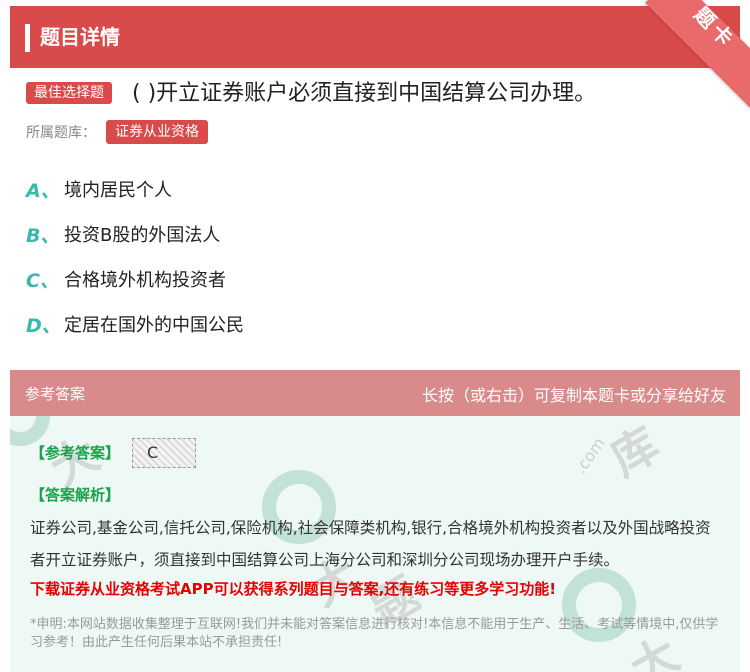 This screenshot has width=750, height=672. What do you see at coordinates (573, 395) in the screenshot?
I see `share-hint: 长按（或右击）可复制本题卡或分享给好友` at bounding box center [573, 395].